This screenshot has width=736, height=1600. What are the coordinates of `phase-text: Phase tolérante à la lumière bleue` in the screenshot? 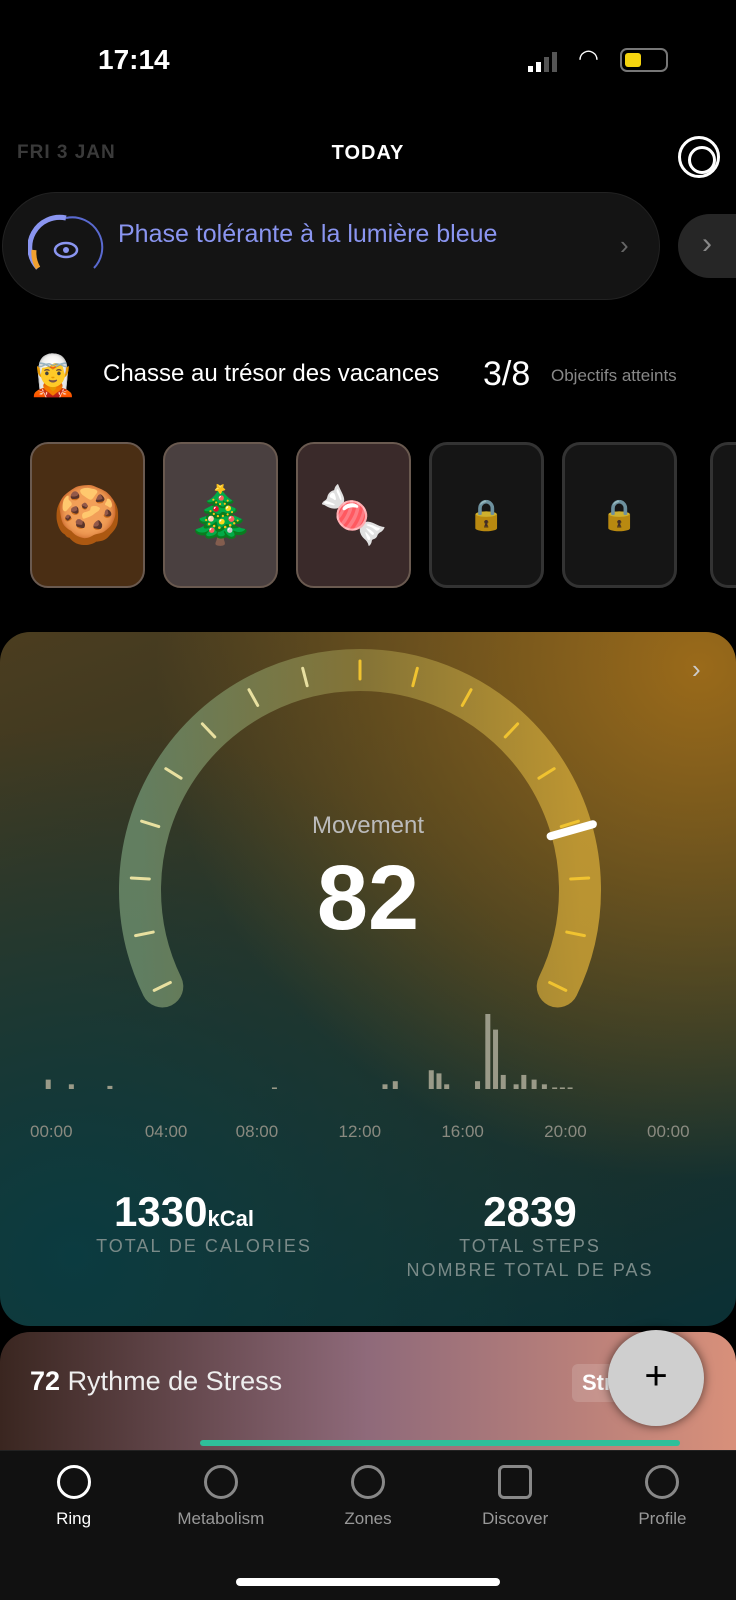 It's located at (308, 234).